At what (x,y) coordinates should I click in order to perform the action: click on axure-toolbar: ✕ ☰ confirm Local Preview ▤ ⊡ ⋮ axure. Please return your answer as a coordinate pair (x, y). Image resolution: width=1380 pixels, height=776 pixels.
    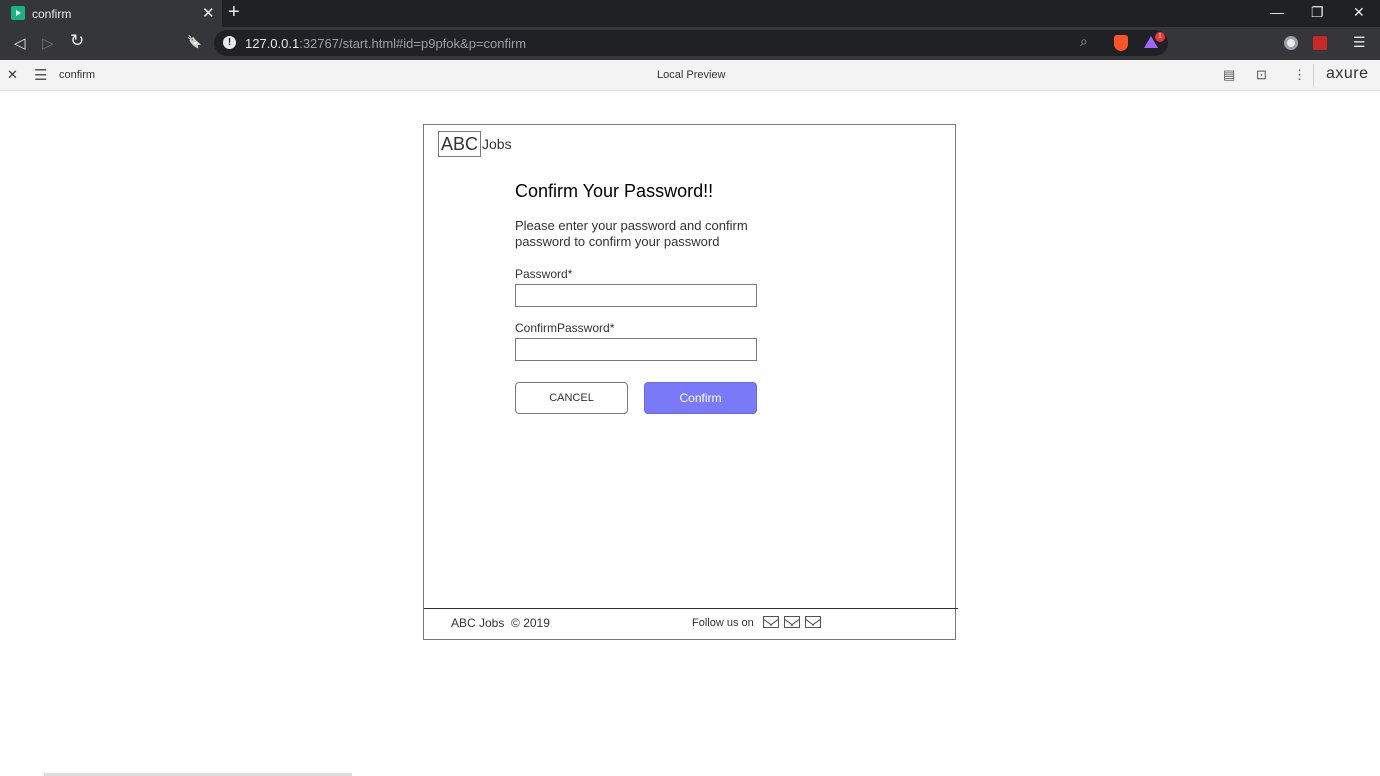
    Looking at the image, I should click on (690, 75).